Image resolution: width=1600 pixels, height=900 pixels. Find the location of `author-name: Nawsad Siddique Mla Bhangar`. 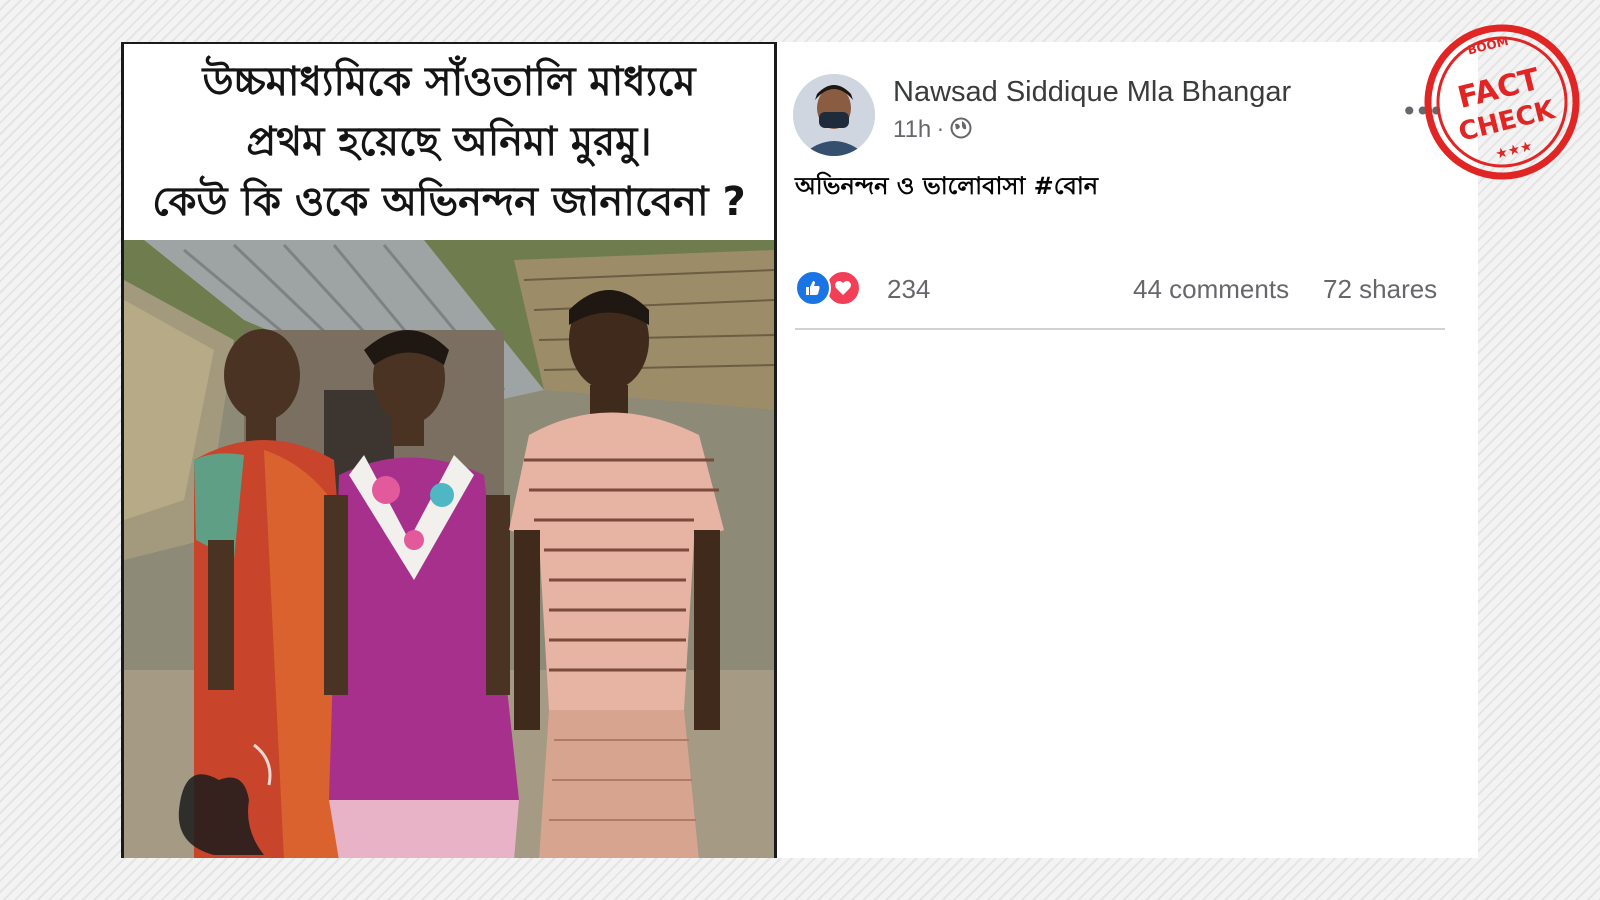

author-name: Nawsad Siddique Mla Bhangar is located at coordinates (1092, 92).